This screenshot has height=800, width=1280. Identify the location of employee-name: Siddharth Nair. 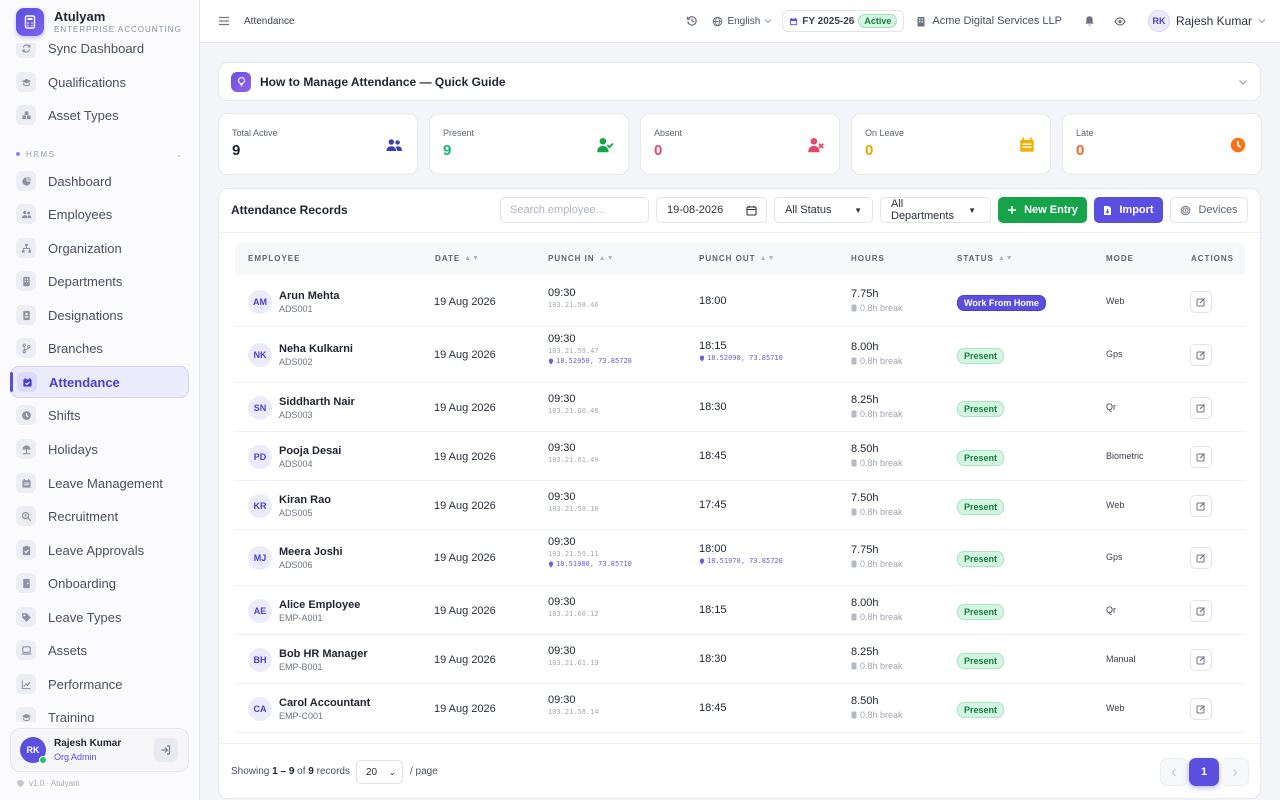
(317, 402).